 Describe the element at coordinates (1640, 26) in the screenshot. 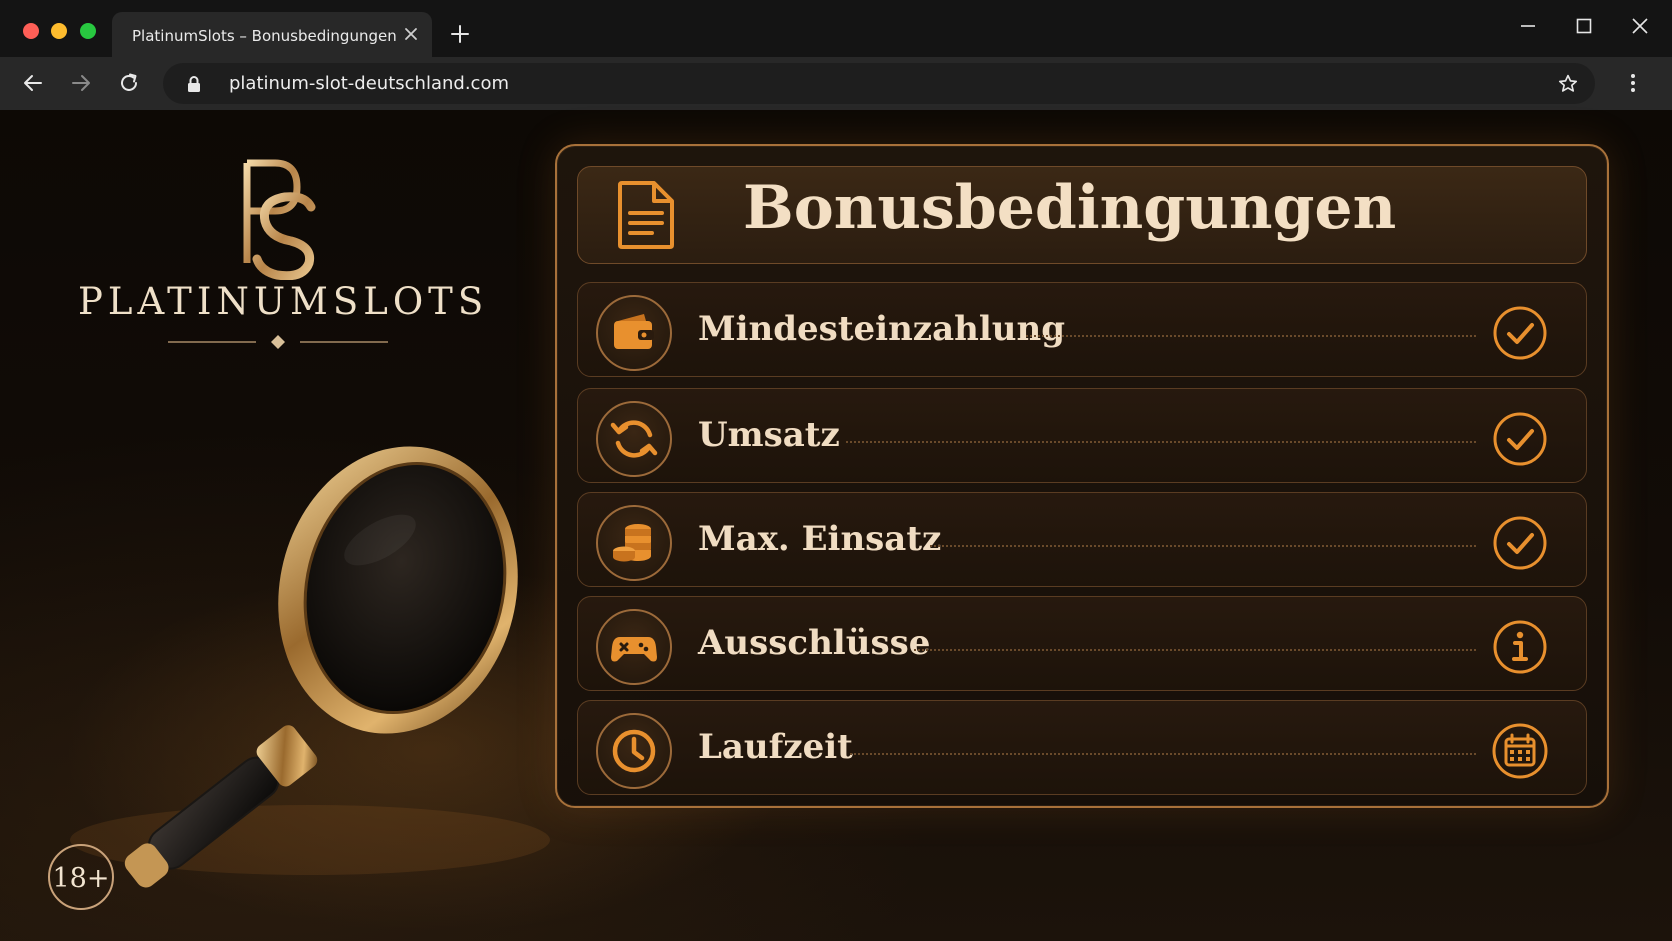

I see `close-icon` at that location.